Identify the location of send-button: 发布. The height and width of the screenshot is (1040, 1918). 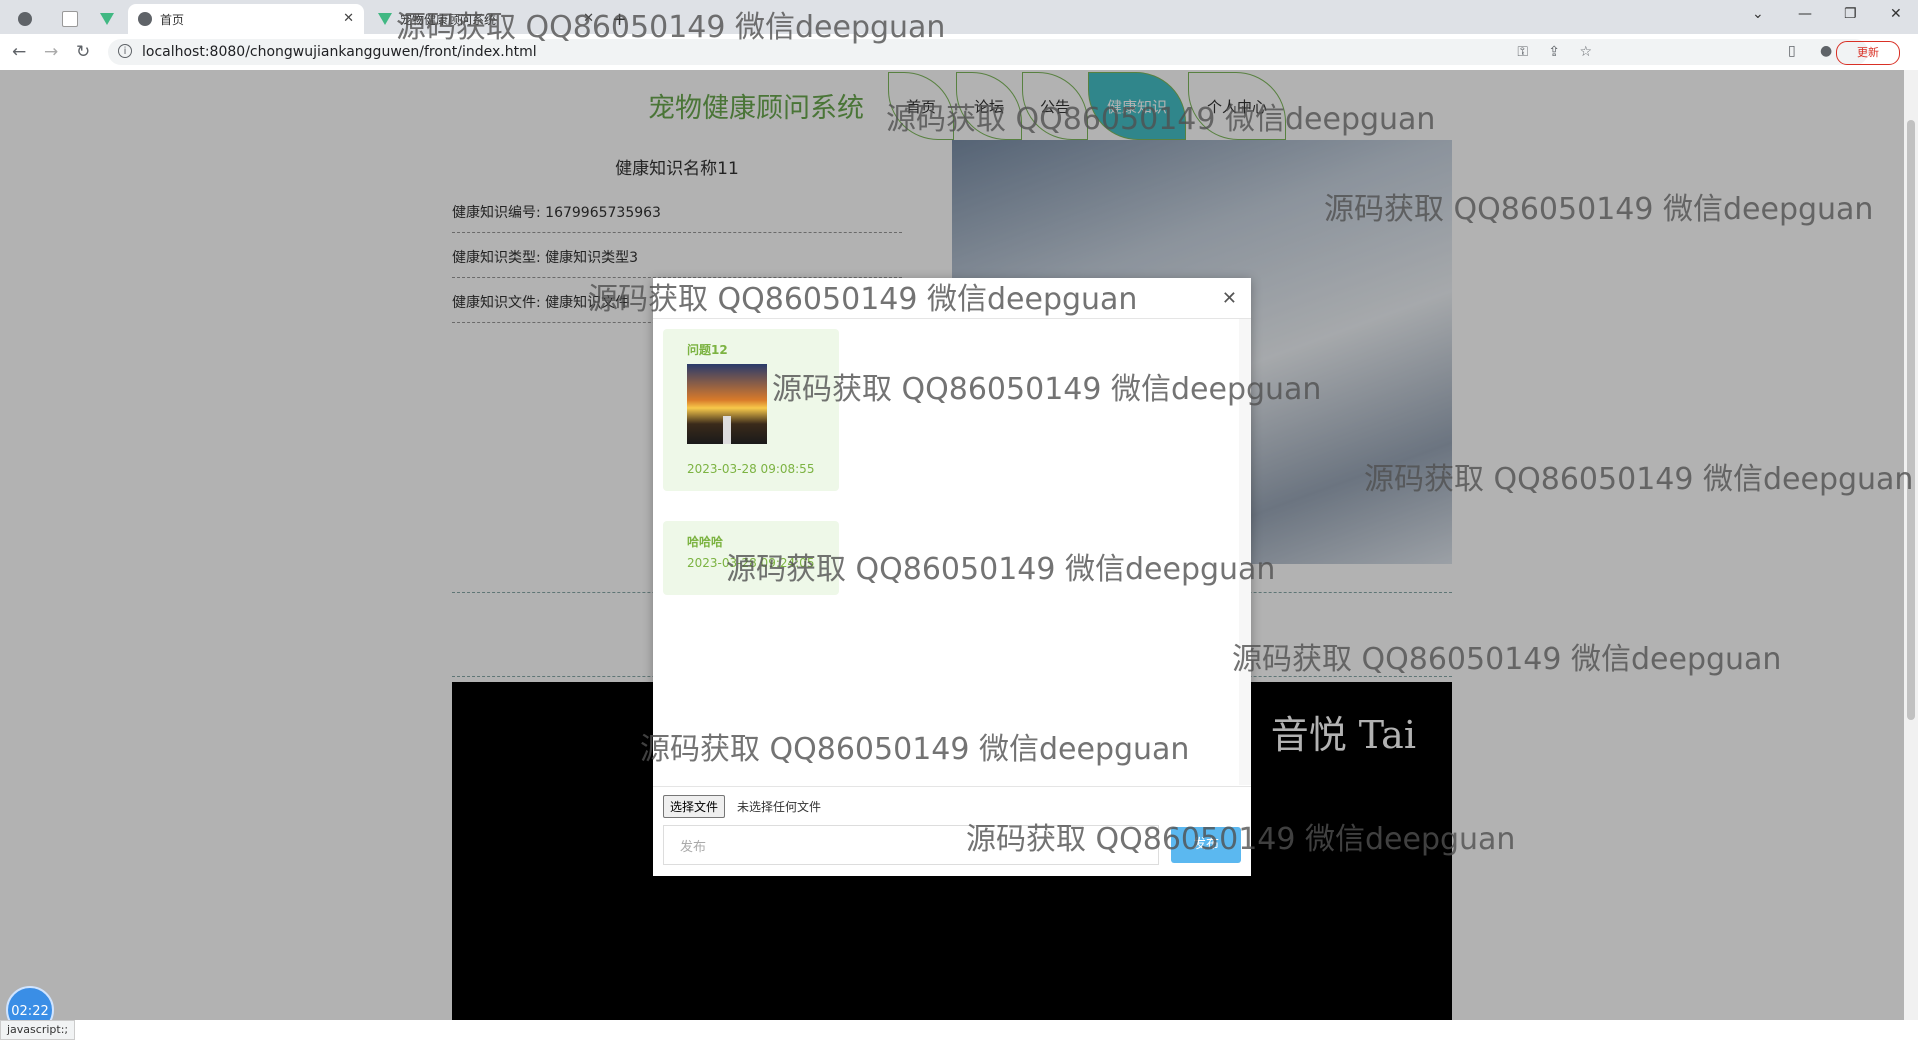
(1206, 845).